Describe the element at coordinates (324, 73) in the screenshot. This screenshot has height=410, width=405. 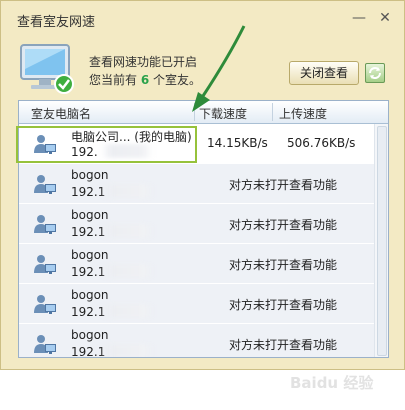
I see `close-view-button: 关闭查看` at that location.